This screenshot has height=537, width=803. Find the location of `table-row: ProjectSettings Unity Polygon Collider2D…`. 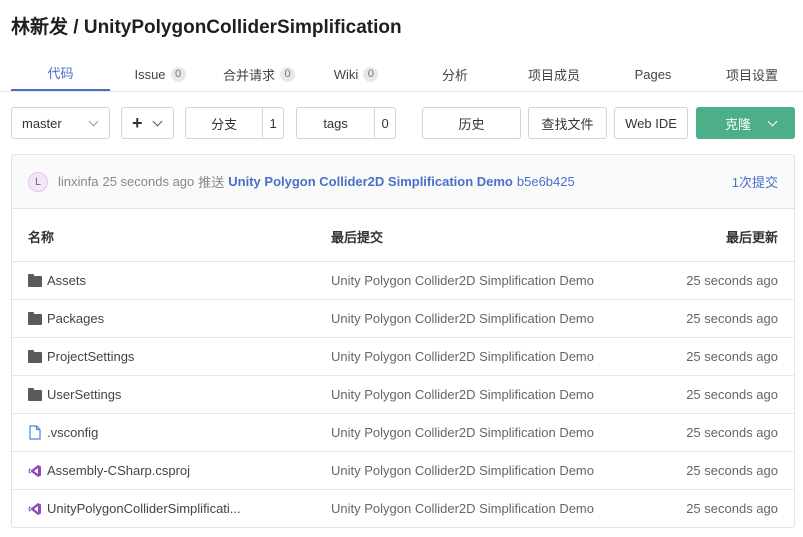

table-row: ProjectSettings Unity Polygon Collider2D… is located at coordinates (403, 357).